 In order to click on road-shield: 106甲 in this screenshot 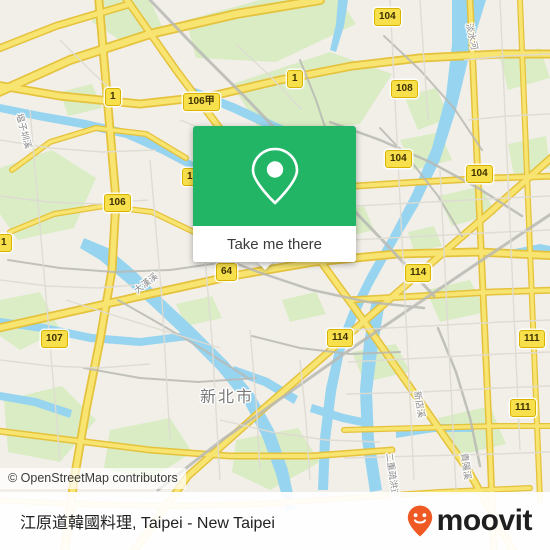, I will do `click(201, 102)`.